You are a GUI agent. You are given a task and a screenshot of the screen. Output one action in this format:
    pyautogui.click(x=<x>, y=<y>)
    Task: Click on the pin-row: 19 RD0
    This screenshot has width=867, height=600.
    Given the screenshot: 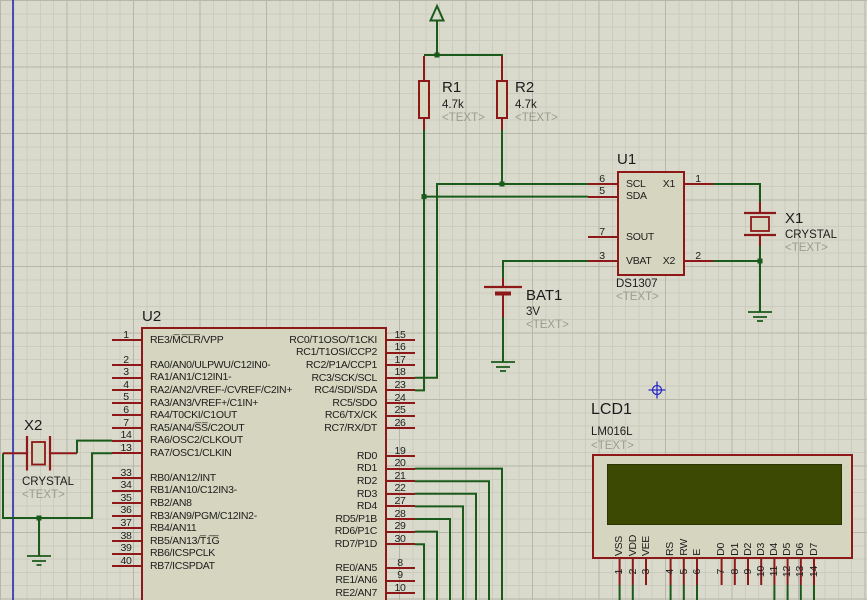 What is the action you would take?
    pyautogui.click(x=282, y=454)
    